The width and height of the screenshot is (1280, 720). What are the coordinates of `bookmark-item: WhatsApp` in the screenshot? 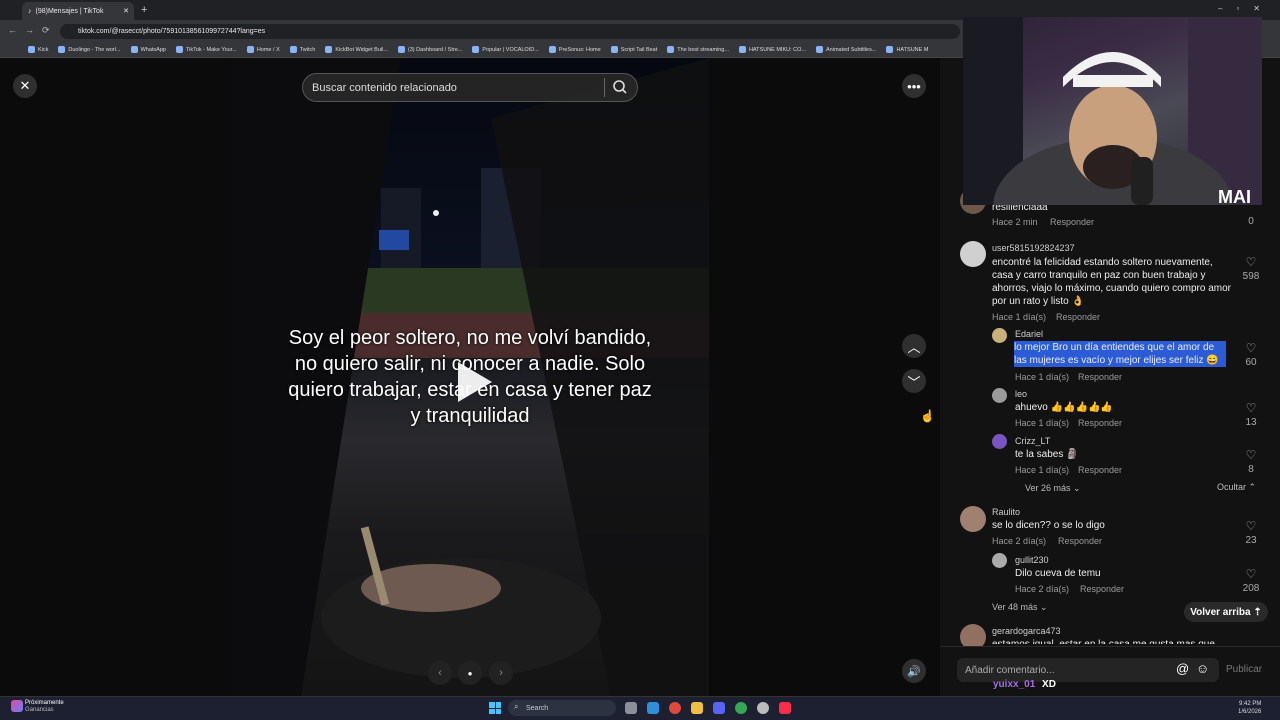 It's located at (148, 49).